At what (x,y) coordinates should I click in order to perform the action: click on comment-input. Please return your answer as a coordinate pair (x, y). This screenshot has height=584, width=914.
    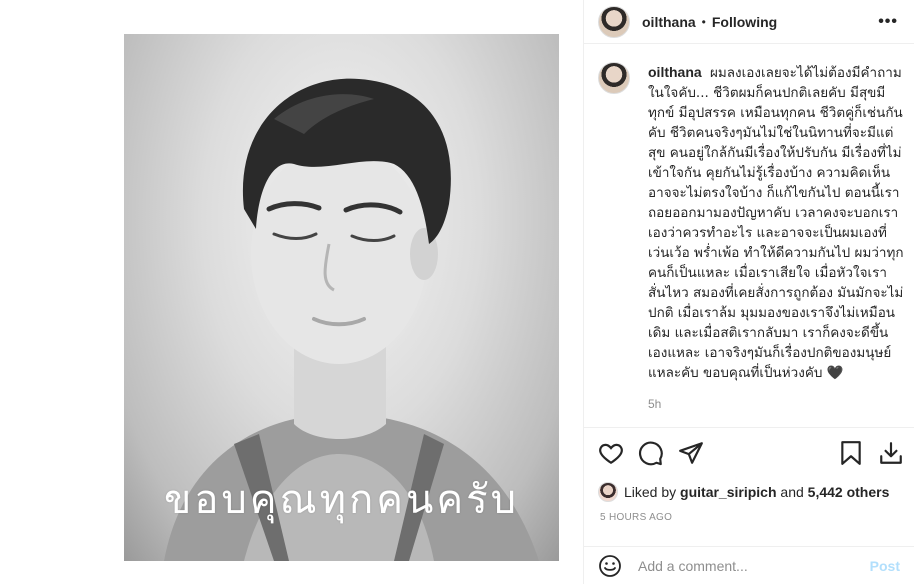
    Looking at the image, I should click on (743, 565).